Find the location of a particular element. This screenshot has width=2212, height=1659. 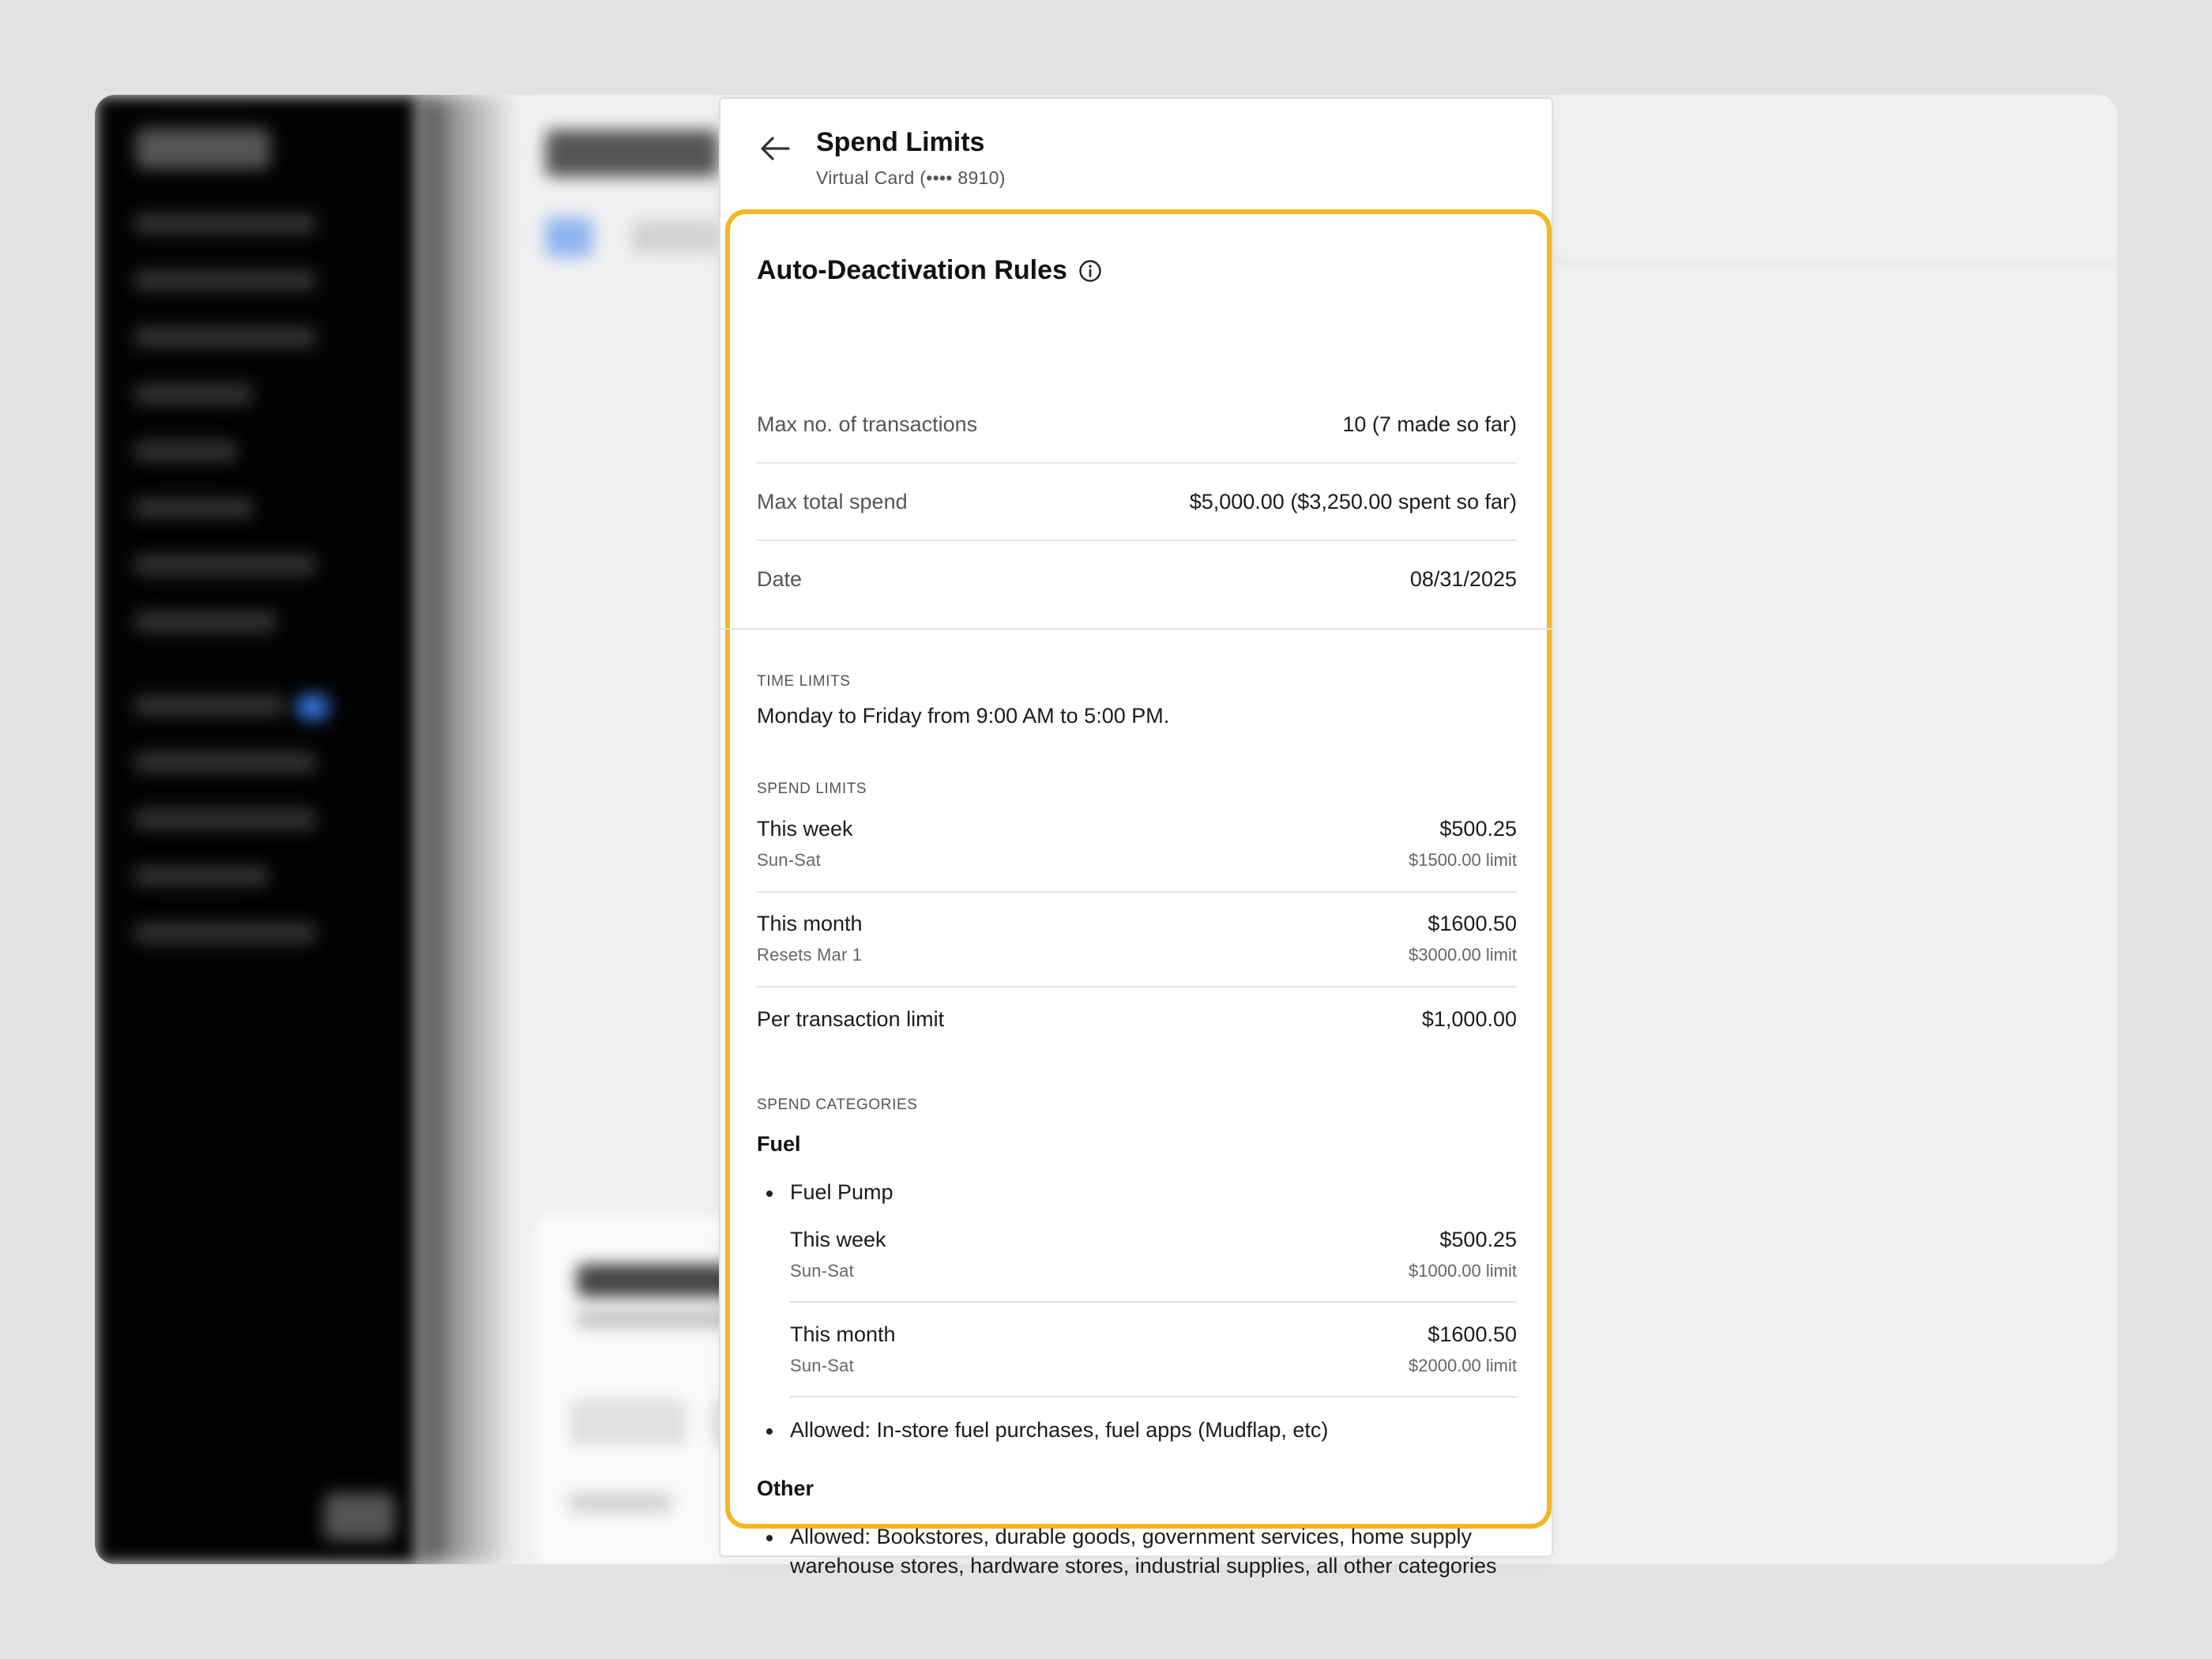

category-limit-row: This week Sun-Sat $500.25 $1000.00 limit is located at coordinates (1153, 1260).